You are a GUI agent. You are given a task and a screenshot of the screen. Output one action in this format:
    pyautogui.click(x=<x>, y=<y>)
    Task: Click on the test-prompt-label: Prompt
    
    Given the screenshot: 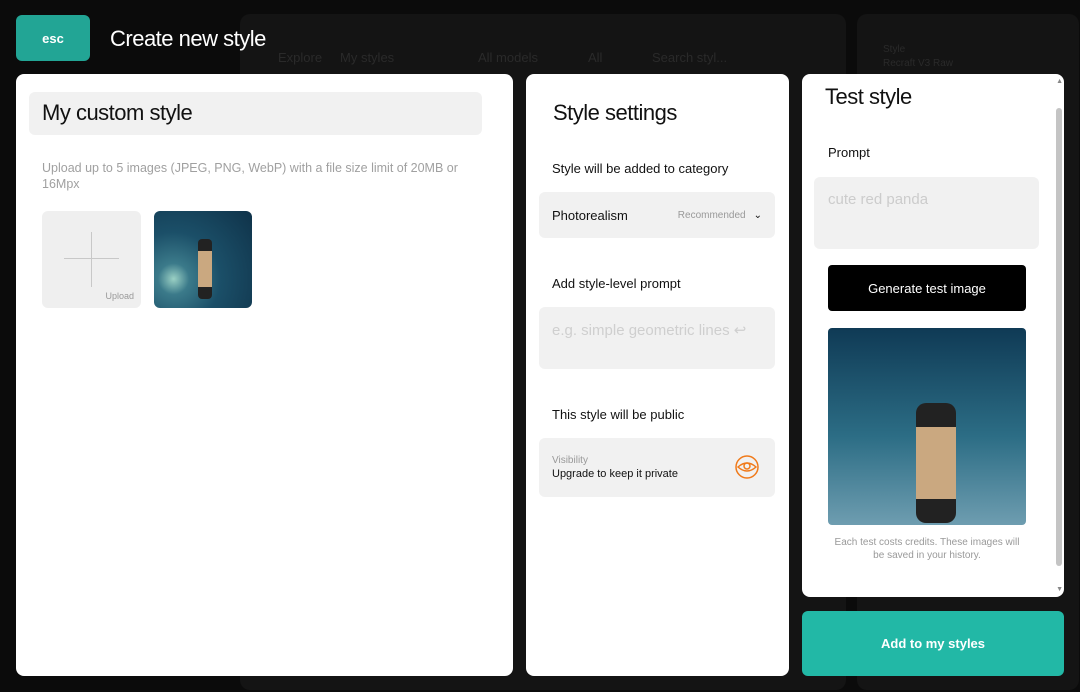 What is the action you would take?
    pyautogui.click(x=849, y=152)
    